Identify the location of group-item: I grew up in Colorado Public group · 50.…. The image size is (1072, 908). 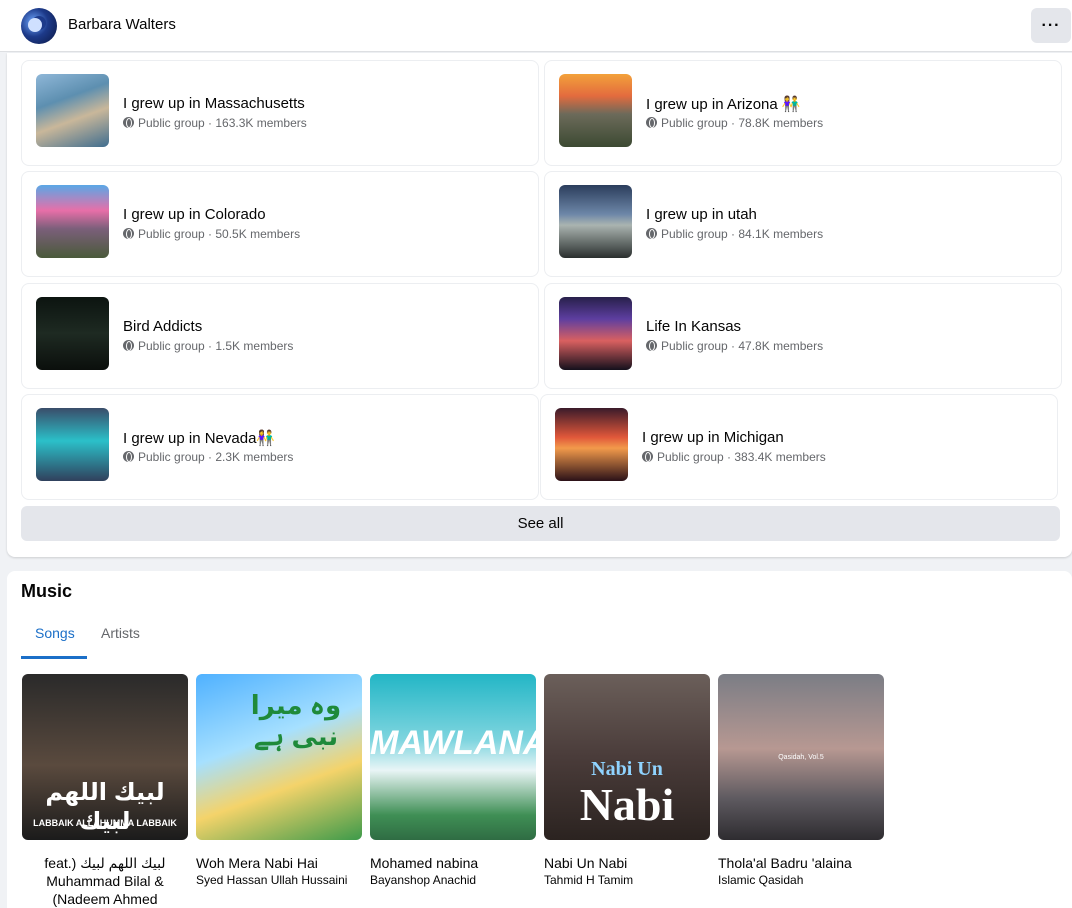
(280, 224).